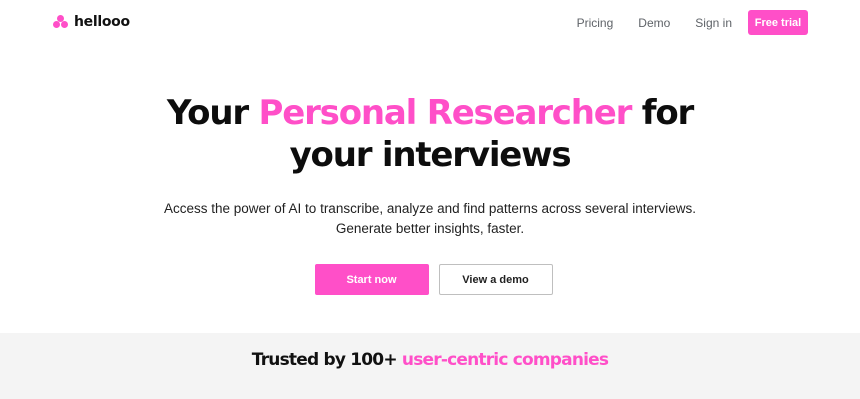 The width and height of the screenshot is (860, 399). I want to click on headline-part2: for, so click(663, 113).